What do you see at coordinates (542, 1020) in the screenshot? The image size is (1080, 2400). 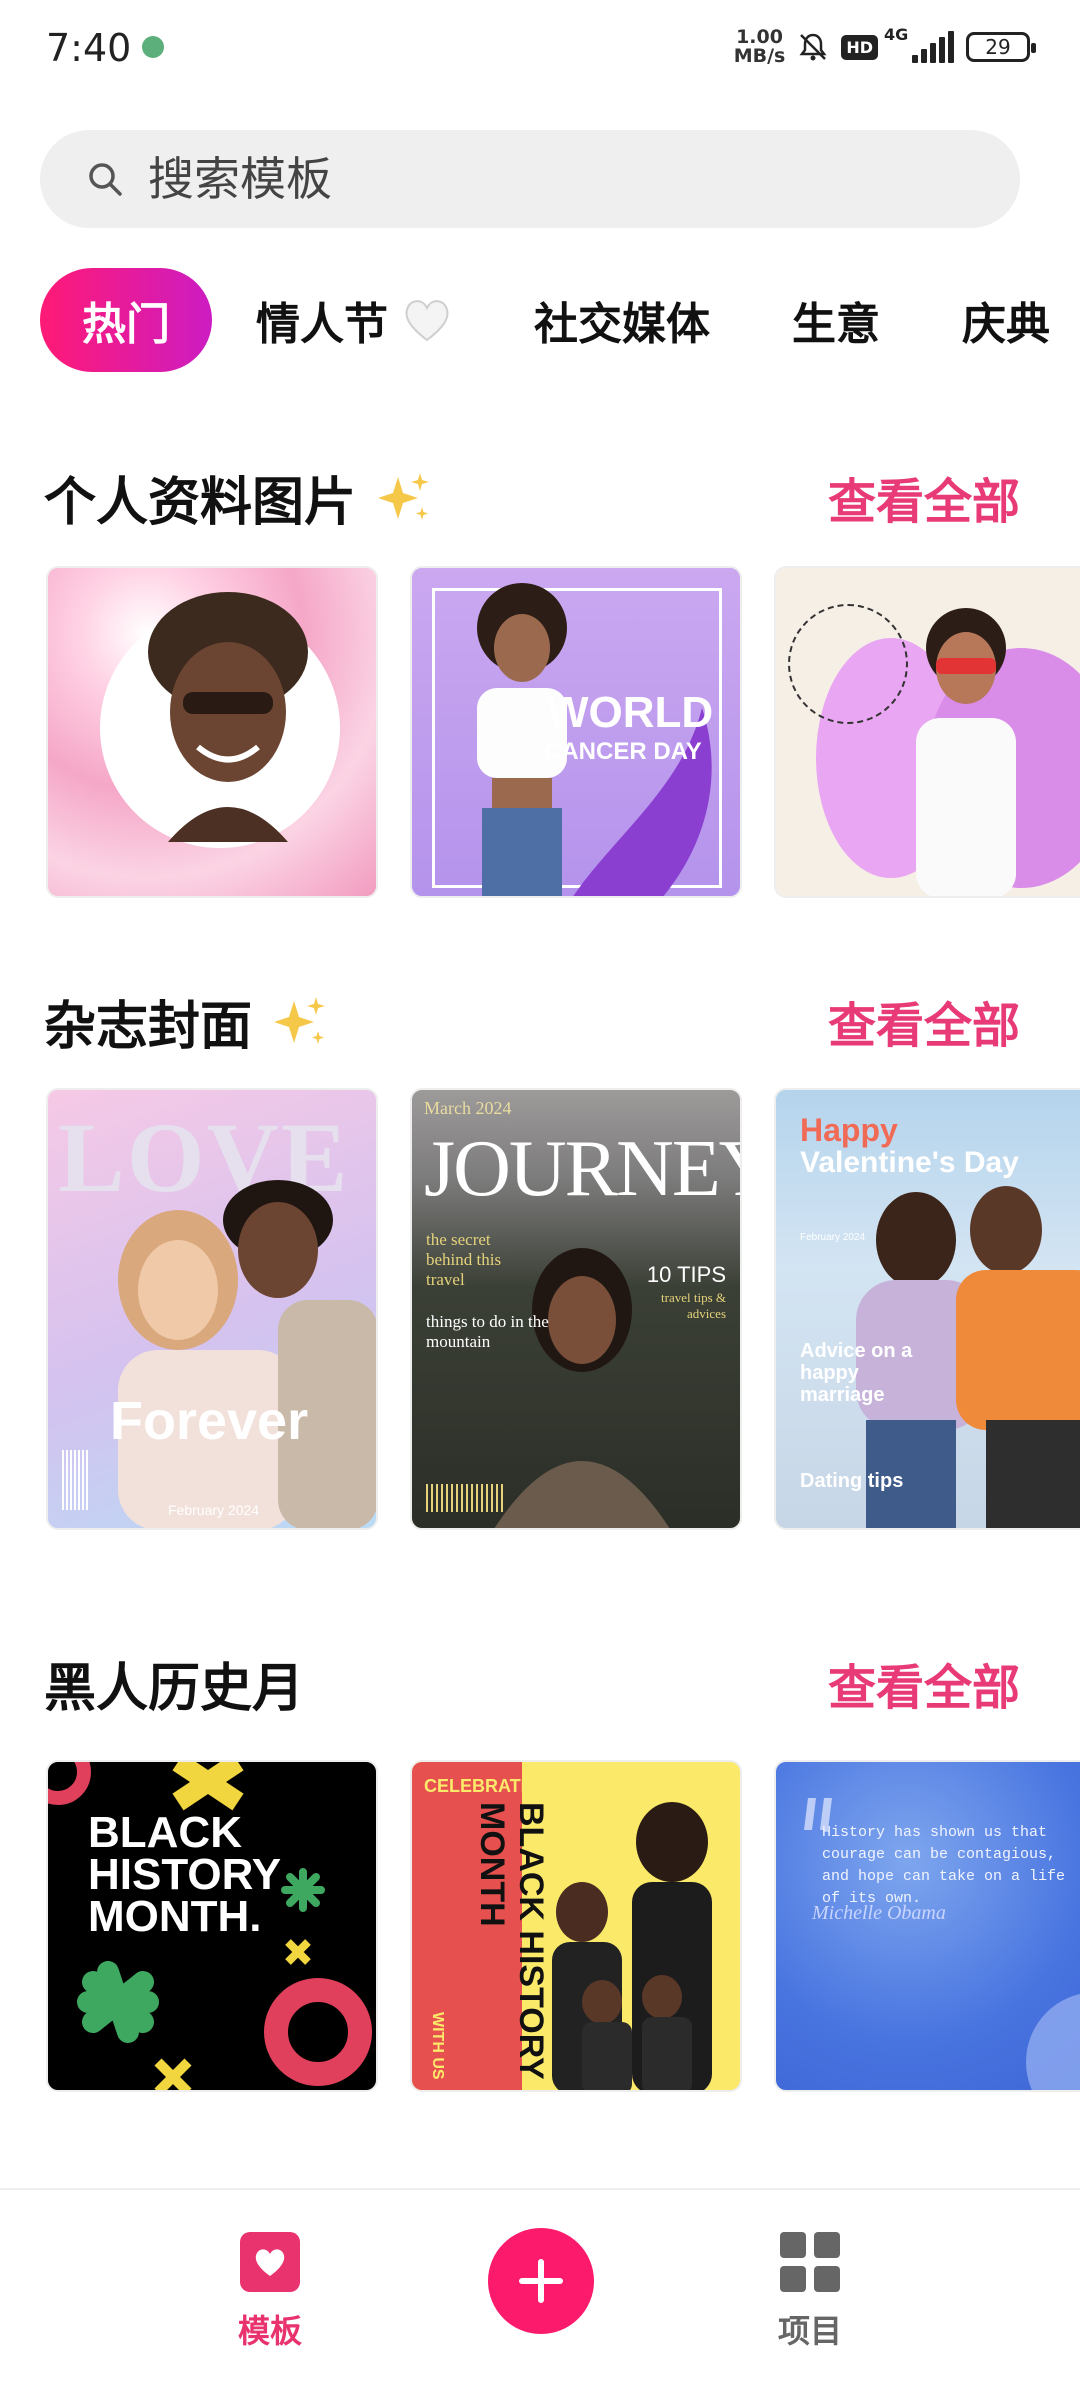 I see `section-header: 杂志封面 查看全部` at bounding box center [542, 1020].